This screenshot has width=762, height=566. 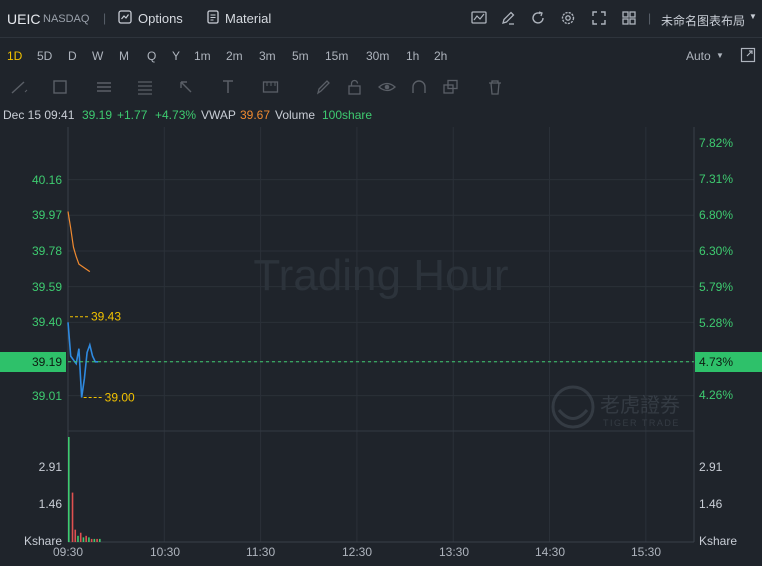 I want to click on rectangle-tool-icon, so click(x=61, y=89).